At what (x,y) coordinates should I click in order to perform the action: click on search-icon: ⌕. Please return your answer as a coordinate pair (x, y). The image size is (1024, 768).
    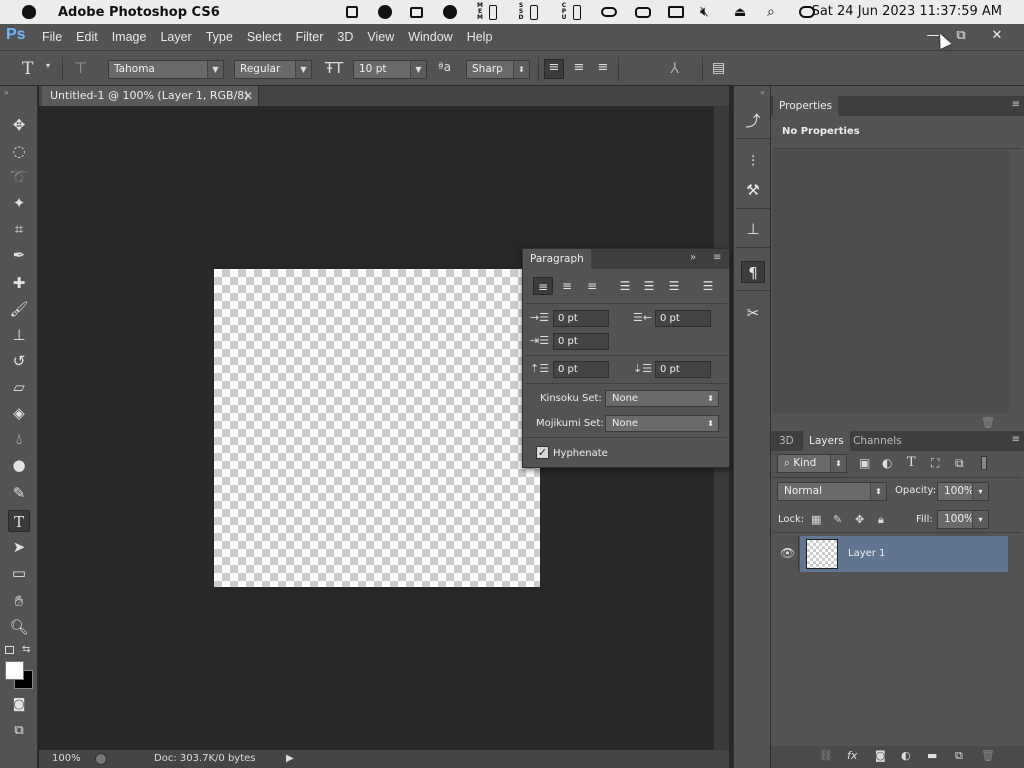
    Looking at the image, I should click on (771, 12).